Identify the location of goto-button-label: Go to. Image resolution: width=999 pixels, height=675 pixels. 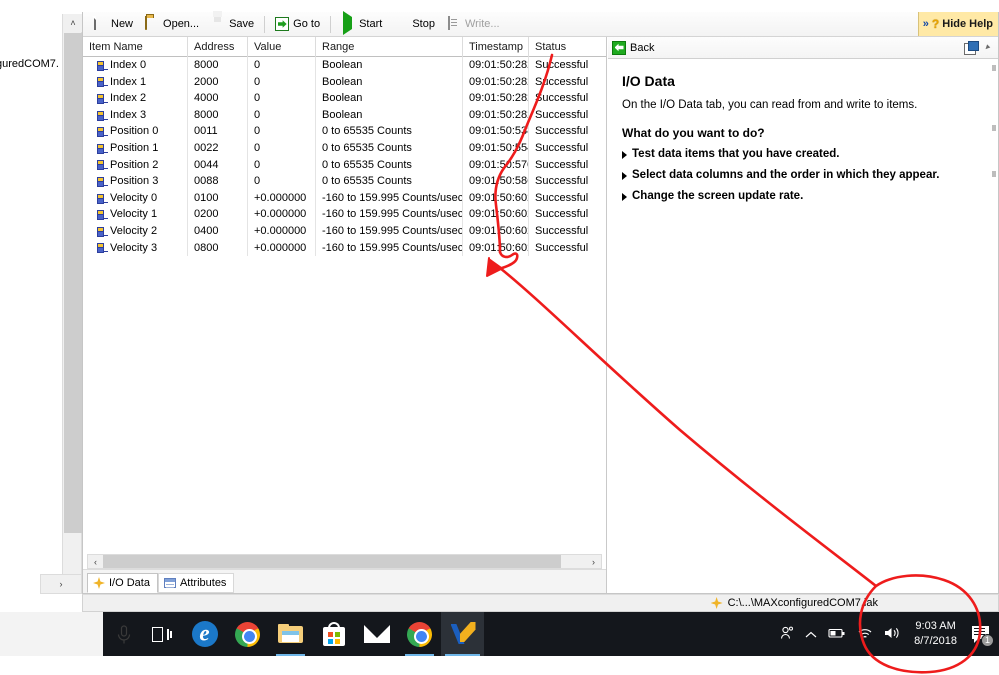
(307, 24).